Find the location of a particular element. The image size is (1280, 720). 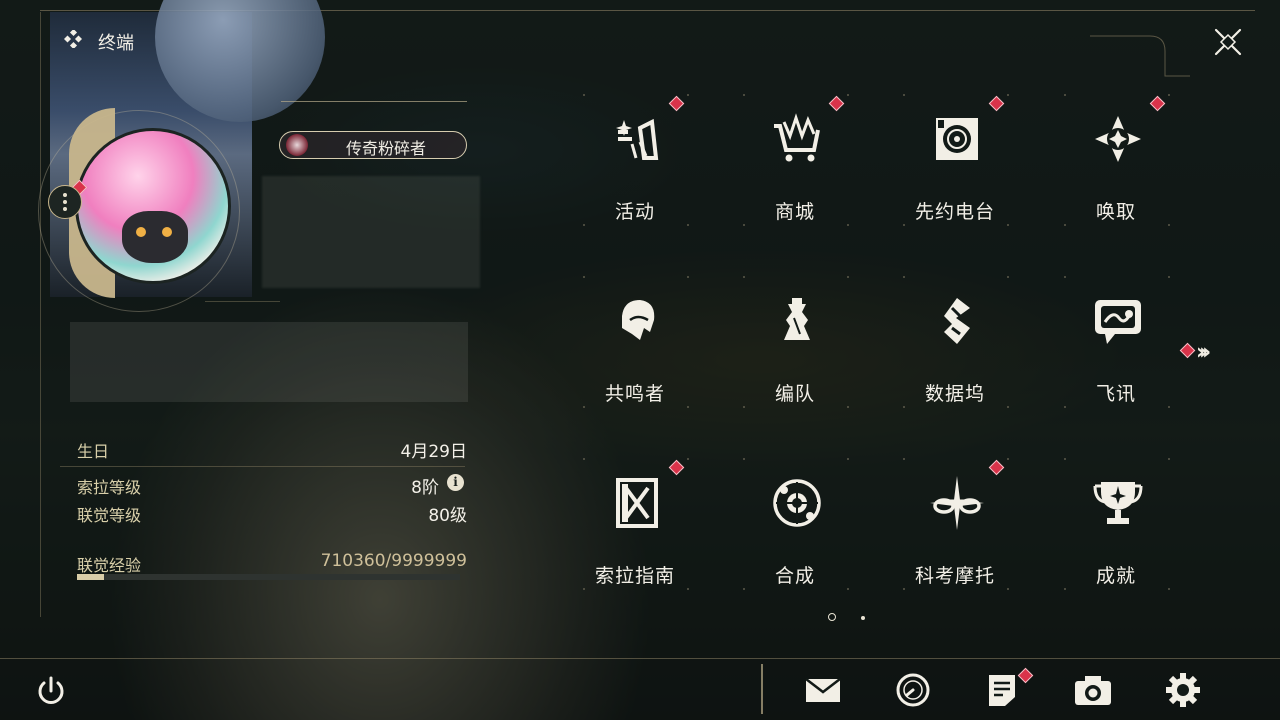

menu-item: 科考摩托 is located at coordinates (955, 533).